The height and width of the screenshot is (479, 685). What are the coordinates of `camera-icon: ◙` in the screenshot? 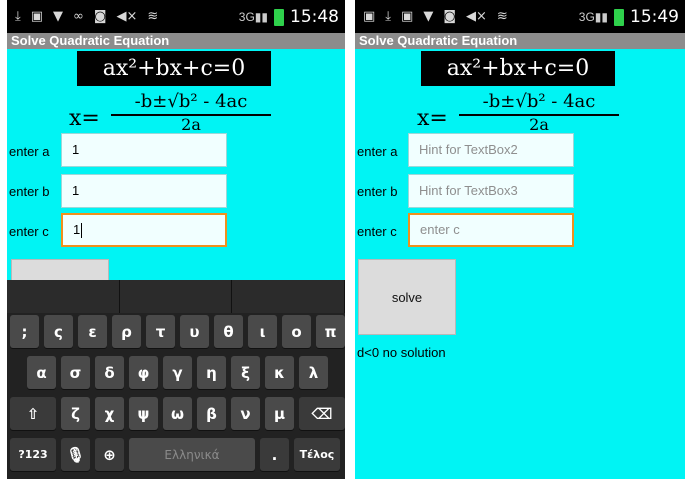 It's located at (449, 16).